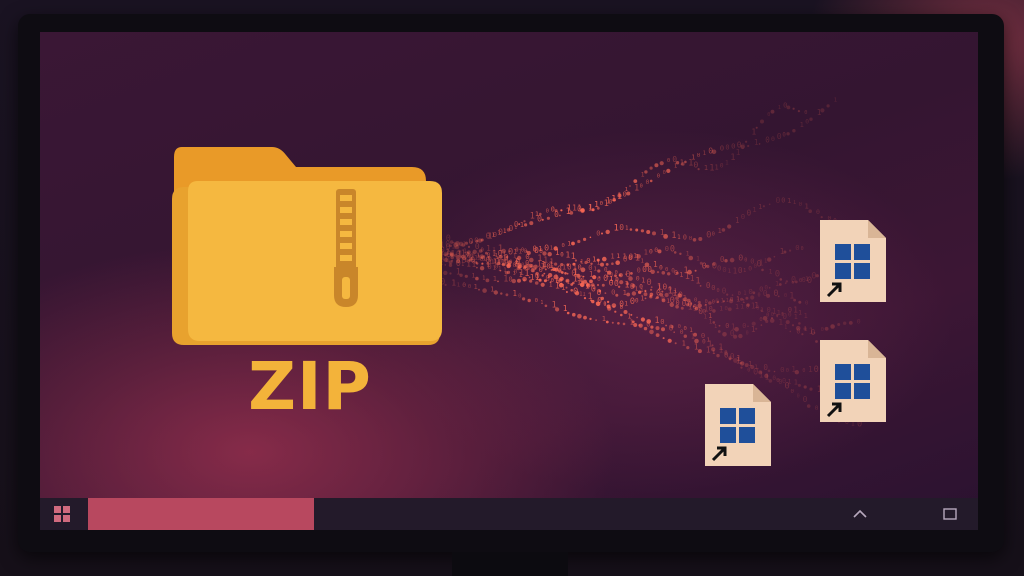 Image resolution: width=1024 pixels, height=576 pixels. I want to click on zip-folder-icon, so click(308, 247).